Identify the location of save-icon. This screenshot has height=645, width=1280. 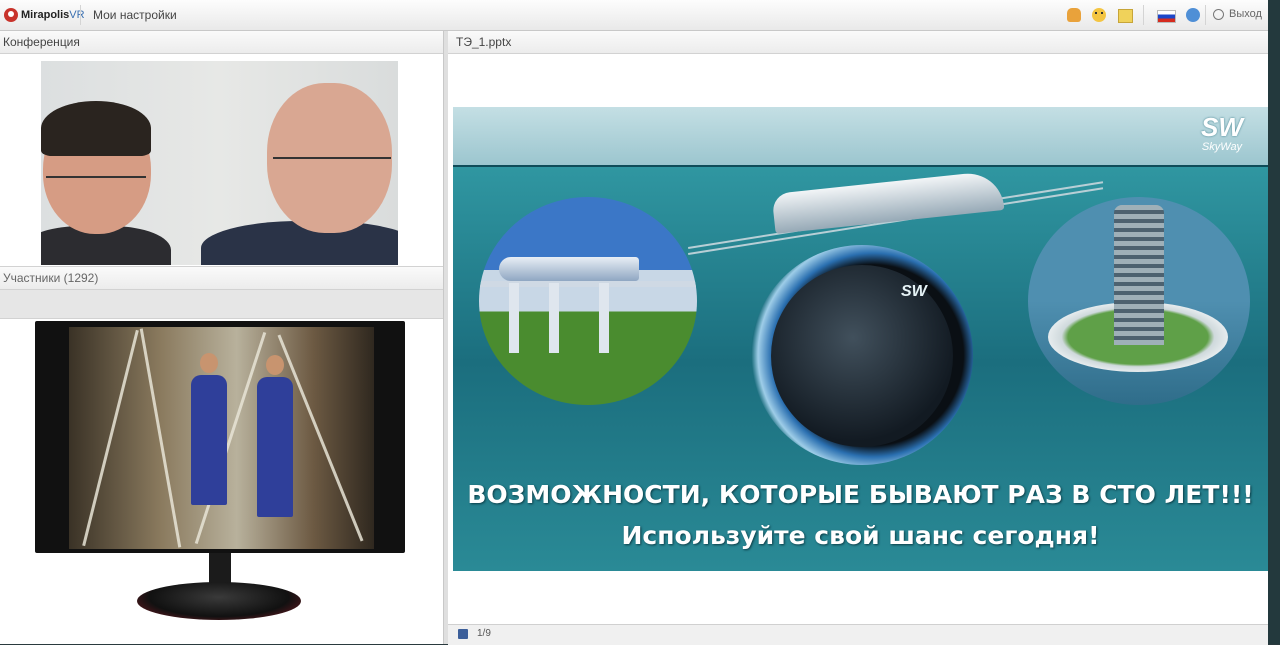
(463, 634).